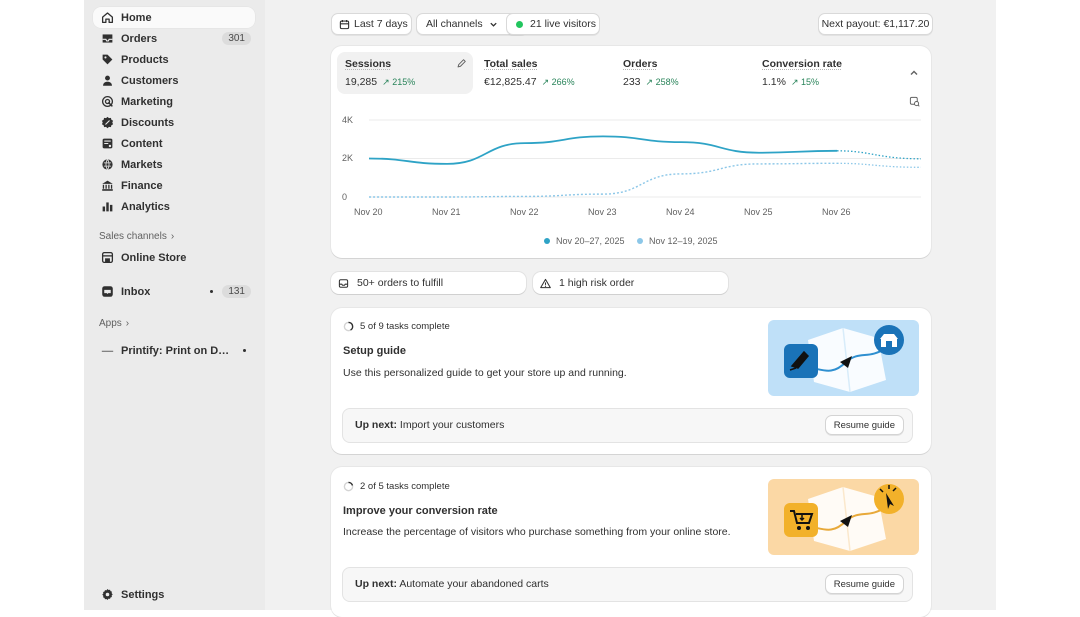 This screenshot has height=617, width=1080. Describe the element at coordinates (110, 323) in the screenshot. I see `apps-label: Apps` at that location.